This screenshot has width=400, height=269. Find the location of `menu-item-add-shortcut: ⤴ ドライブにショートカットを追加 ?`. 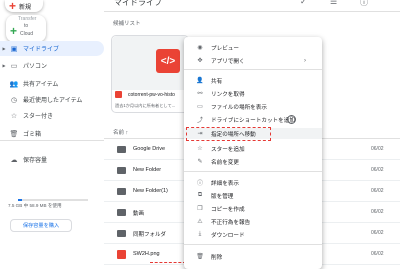

menu-item-add-shortcut: ⤴ ドライブにショートカットを追加 ? is located at coordinates (253, 119).